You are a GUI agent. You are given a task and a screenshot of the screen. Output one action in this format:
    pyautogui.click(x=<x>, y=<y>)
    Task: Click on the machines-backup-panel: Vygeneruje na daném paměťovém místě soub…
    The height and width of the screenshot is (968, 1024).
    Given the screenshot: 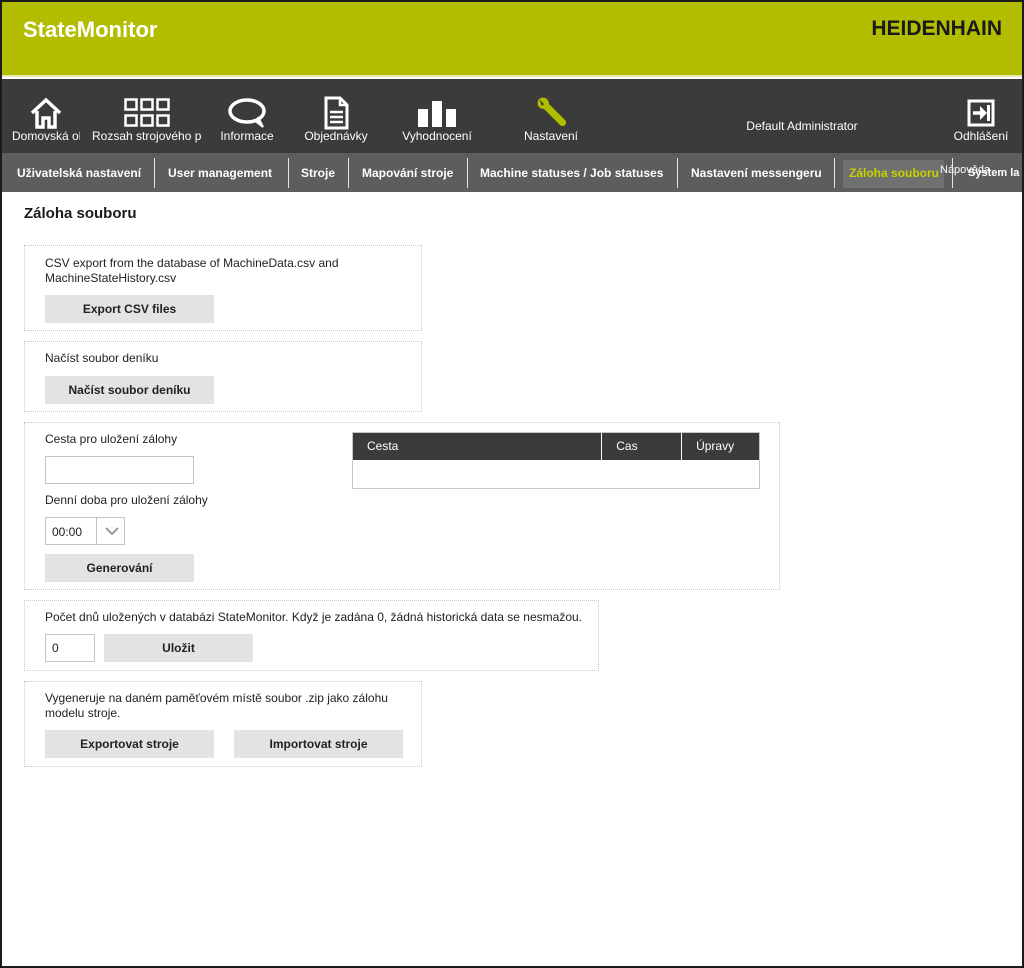 What is the action you would take?
    pyautogui.click(x=223, y=724)
    